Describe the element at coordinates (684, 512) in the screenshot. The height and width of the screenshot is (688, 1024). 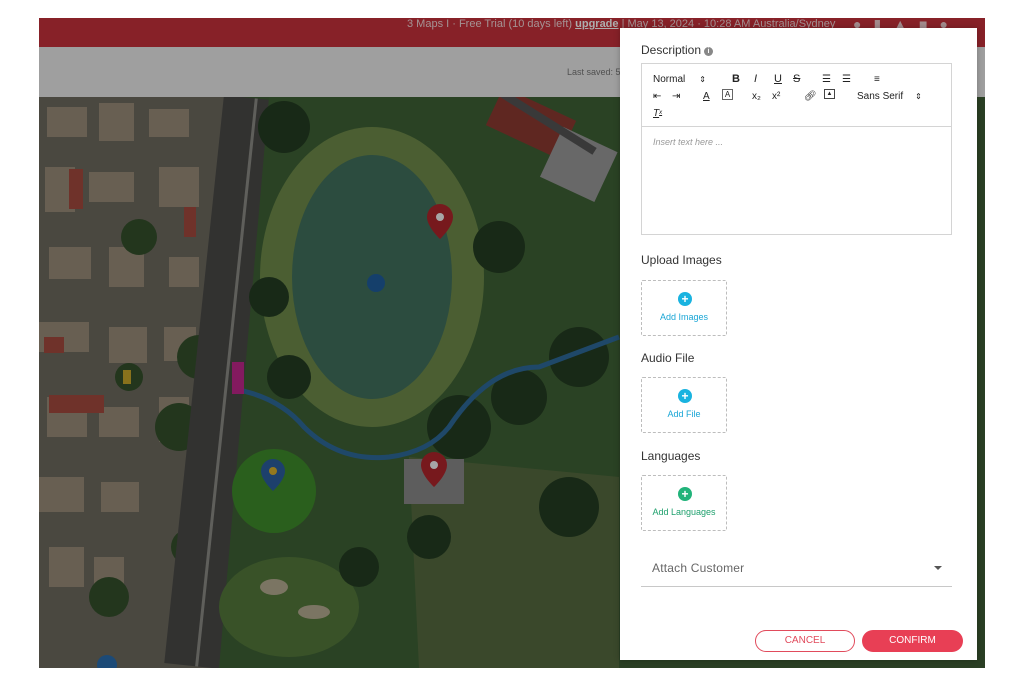
I see `add-languages-caption: Add Languages` at that location.